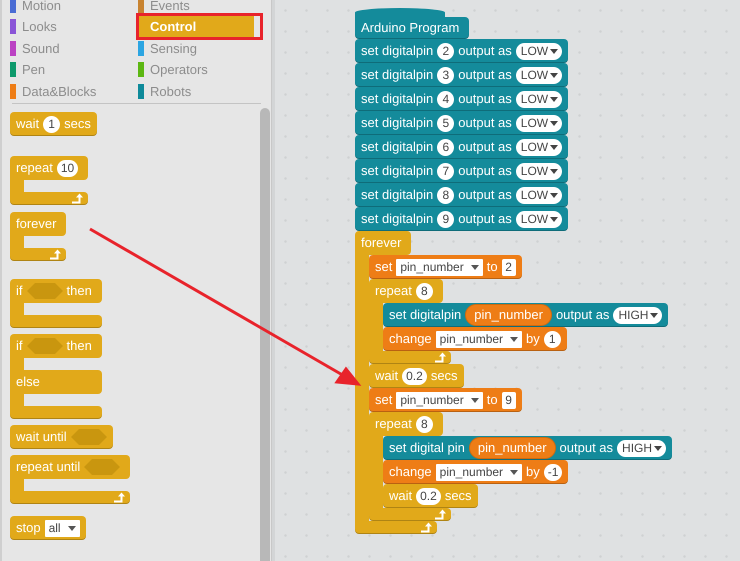  I want to click on block-label: else, so click(28, 382).